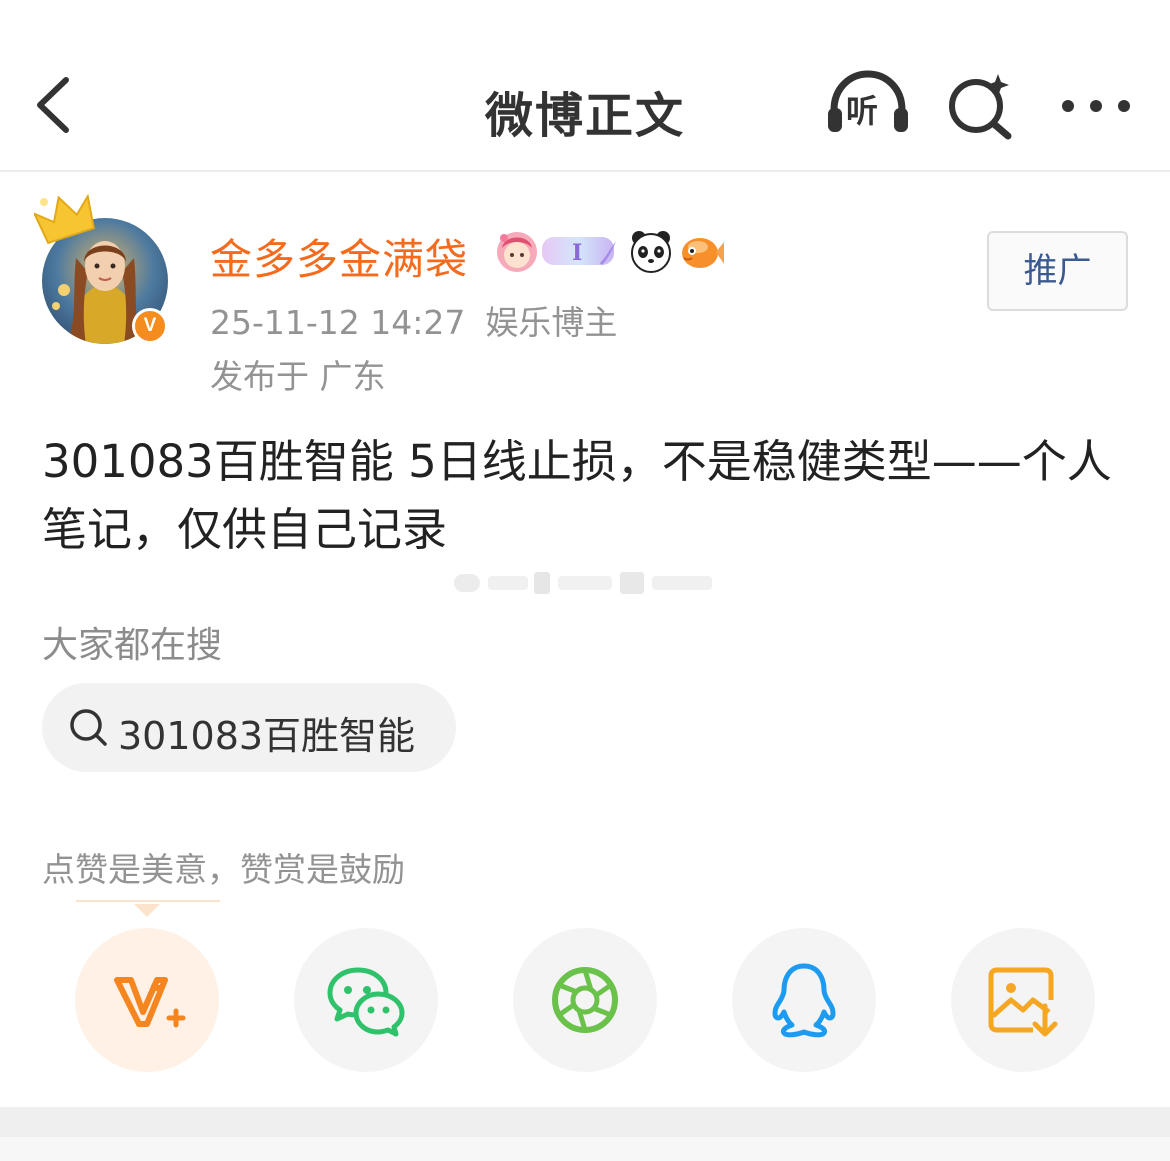 The width and height of the screenshot is (1170, 1161). I want to click on author-name: 金多多金满袋, so click(339, 256).